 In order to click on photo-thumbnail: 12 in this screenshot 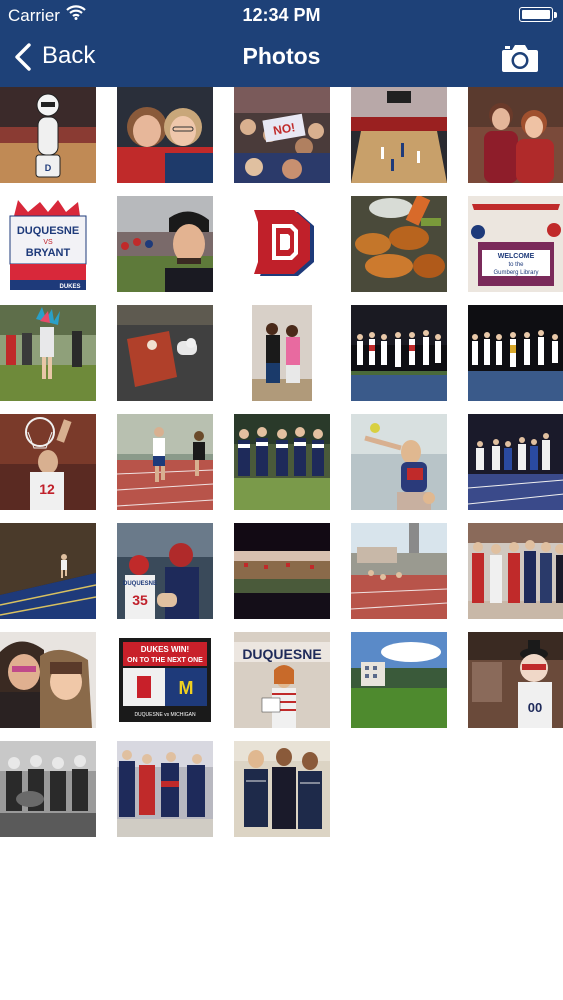, I will do `click(48, 462)`.